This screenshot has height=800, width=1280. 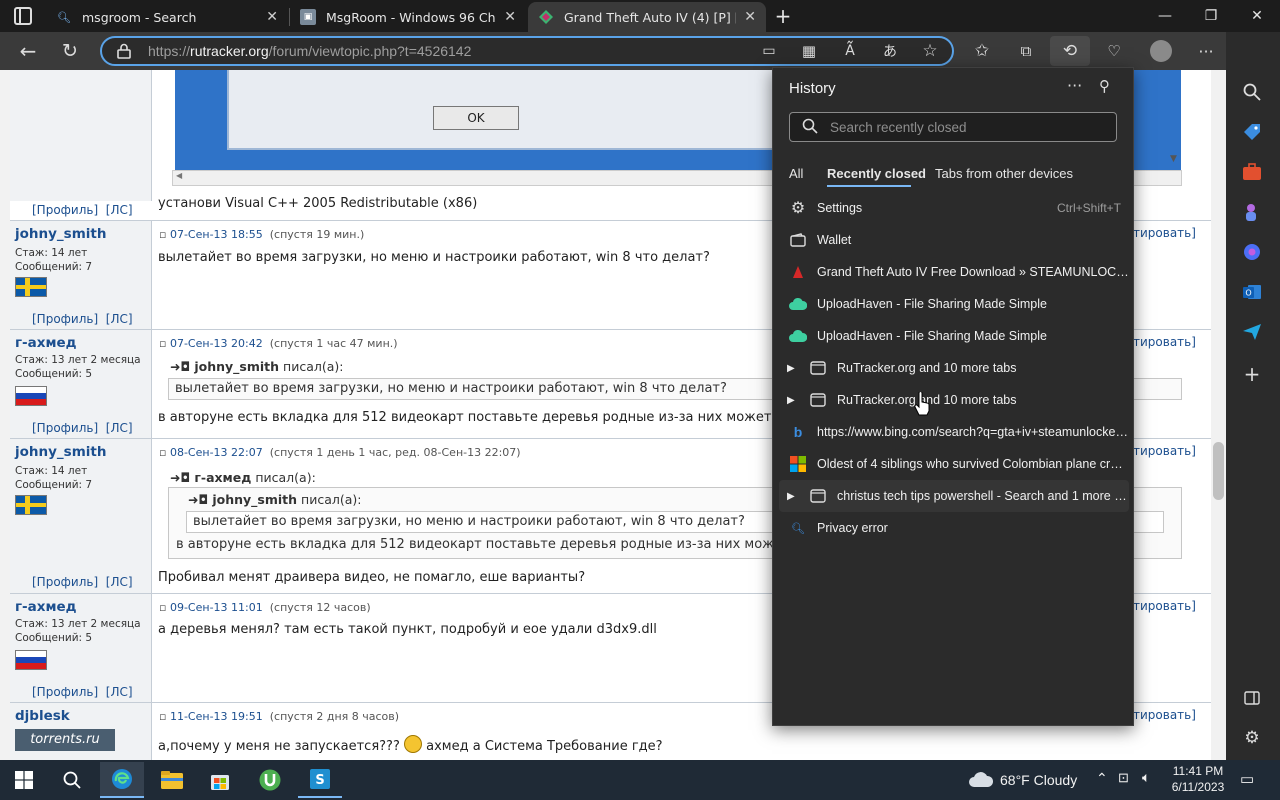 I want to click on add-sidebar-app-icon: +, so click(x=1252, y=374).